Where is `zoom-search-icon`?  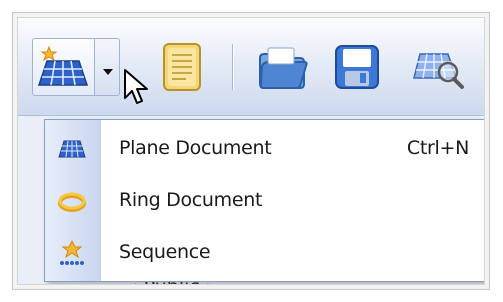
zoom-search-icon is located at coordinates (439, 67).